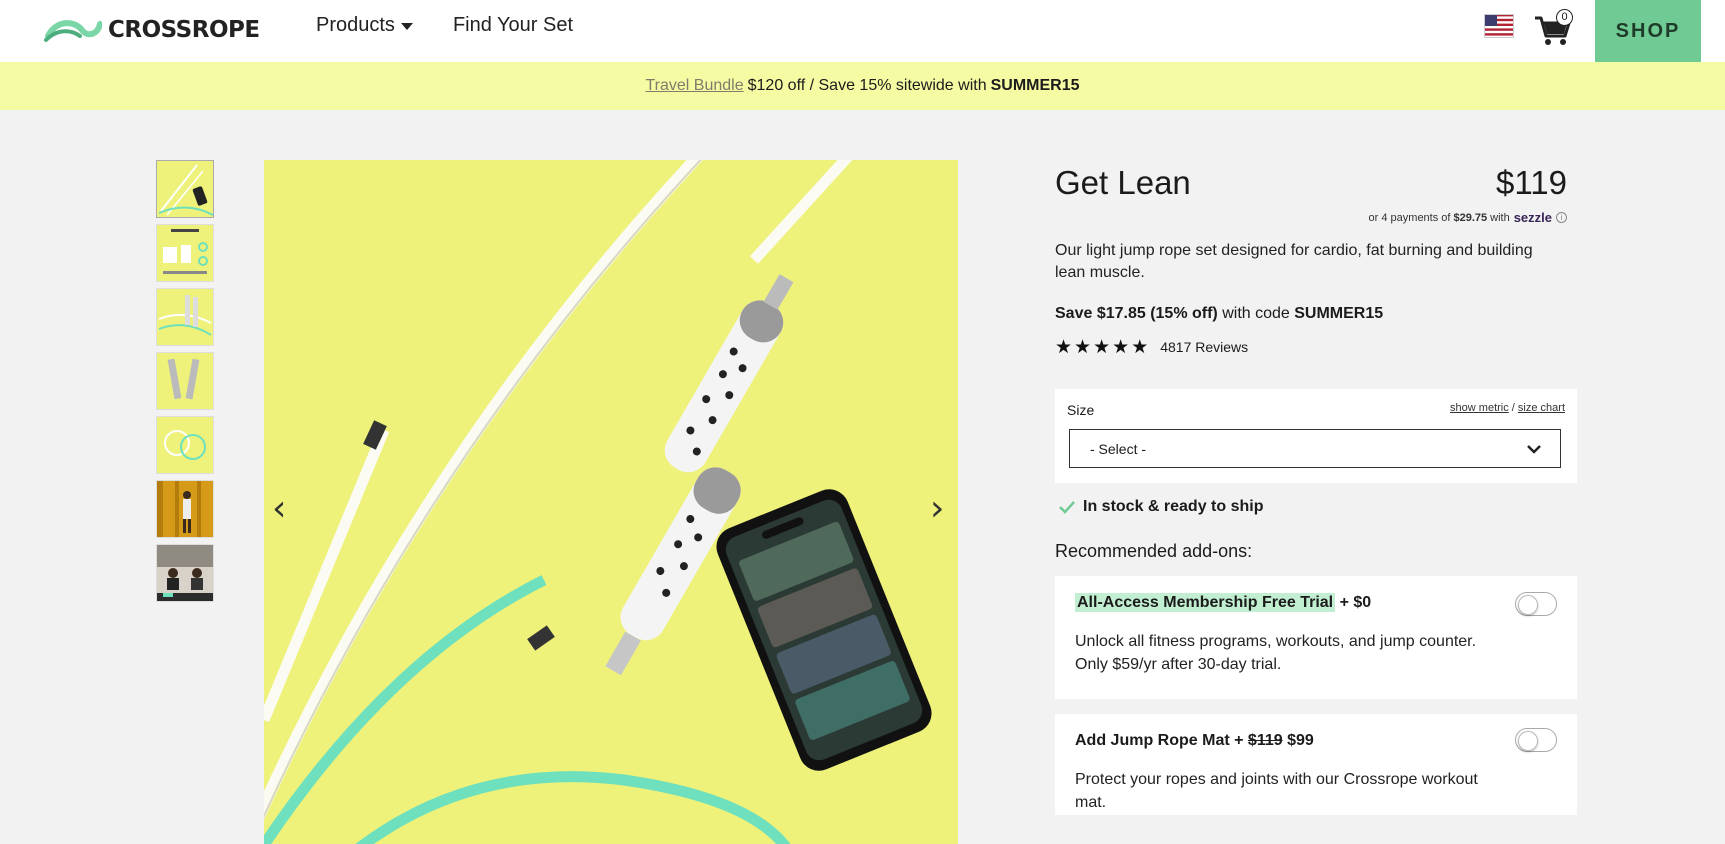  I want to click on size-links: show metric / size chart, so click(1507, 408).